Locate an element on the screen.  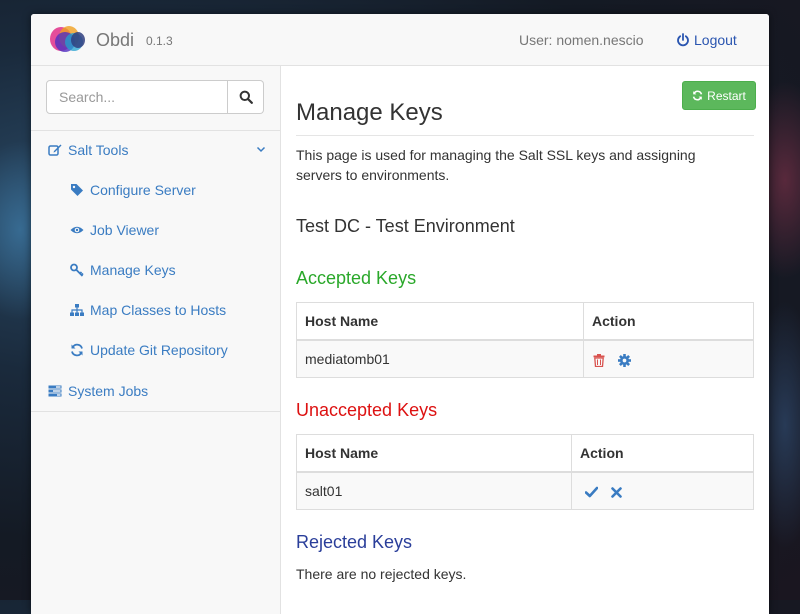
host-name-cell: mediatomb01 is located at coordinates (440, 358).